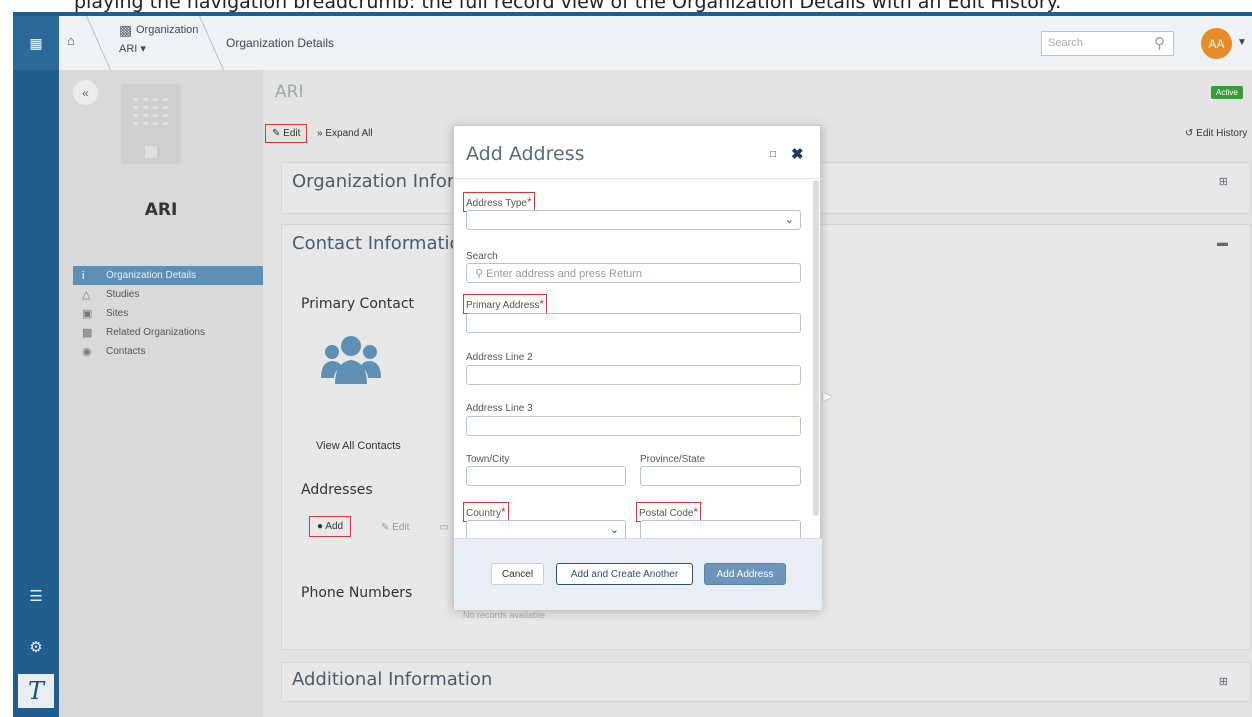 This screenshot has height=717, width=1252. Describe the element at coordinates (85, 92) in the screenshot. I see `collapse-sidebar-button: «` at that location.